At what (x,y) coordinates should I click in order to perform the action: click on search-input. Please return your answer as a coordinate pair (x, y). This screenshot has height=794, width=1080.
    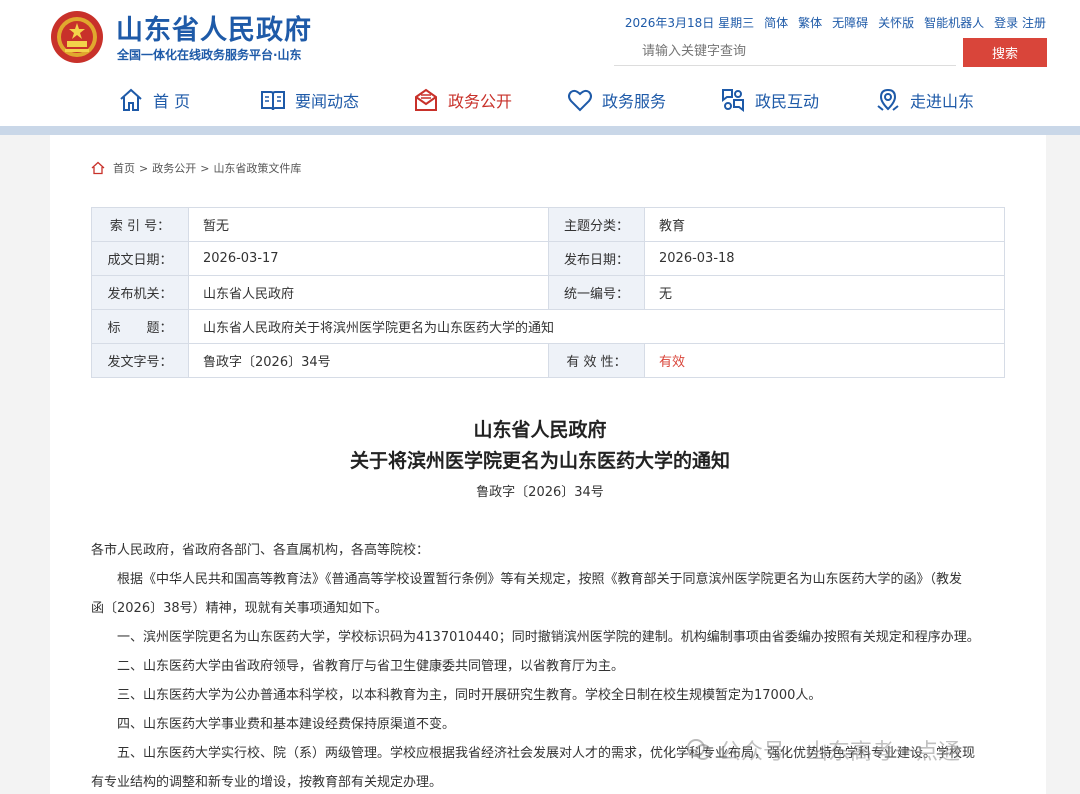
    Looking at the image, I should click on (785, 52).